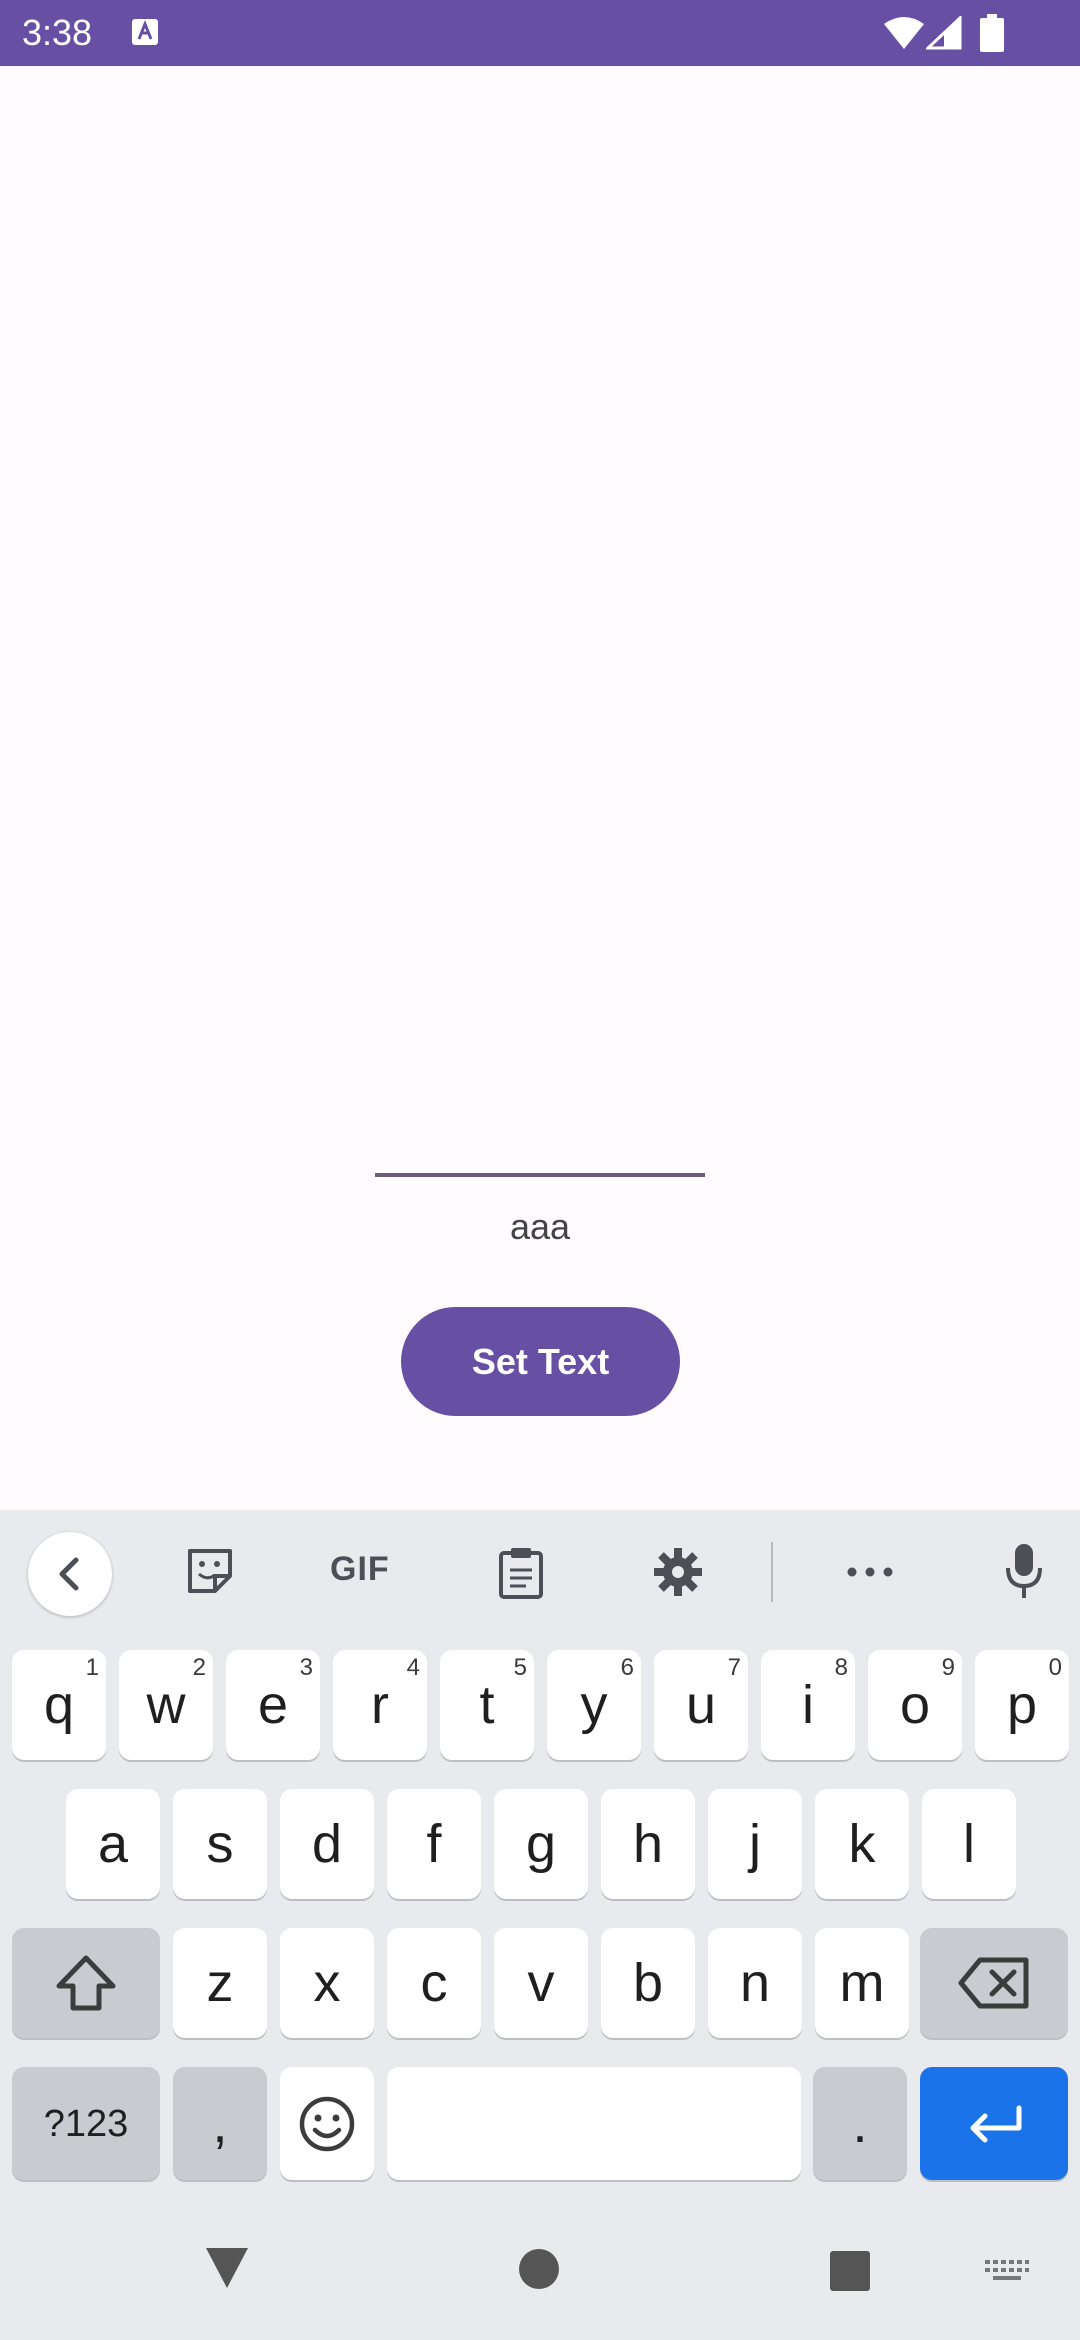  I want to click on key-m: m, so click(862, 1983).